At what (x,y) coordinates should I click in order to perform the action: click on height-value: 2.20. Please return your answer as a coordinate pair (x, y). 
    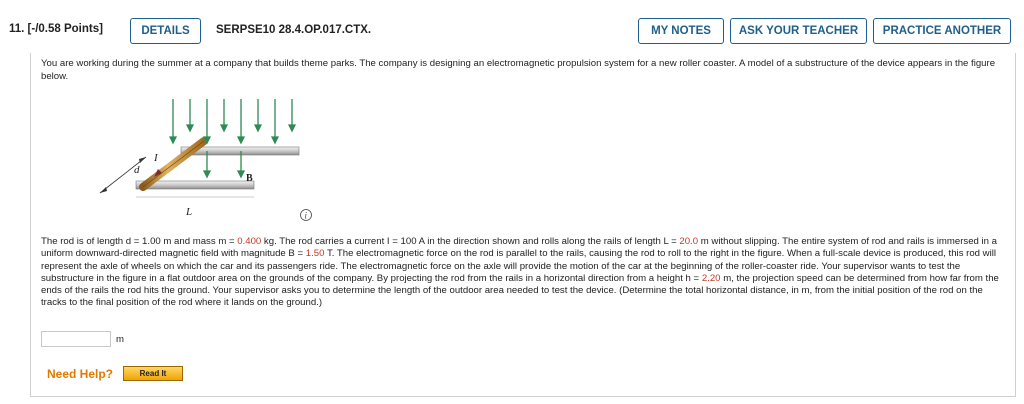
    Looking at the image, I should click on (711, 278).